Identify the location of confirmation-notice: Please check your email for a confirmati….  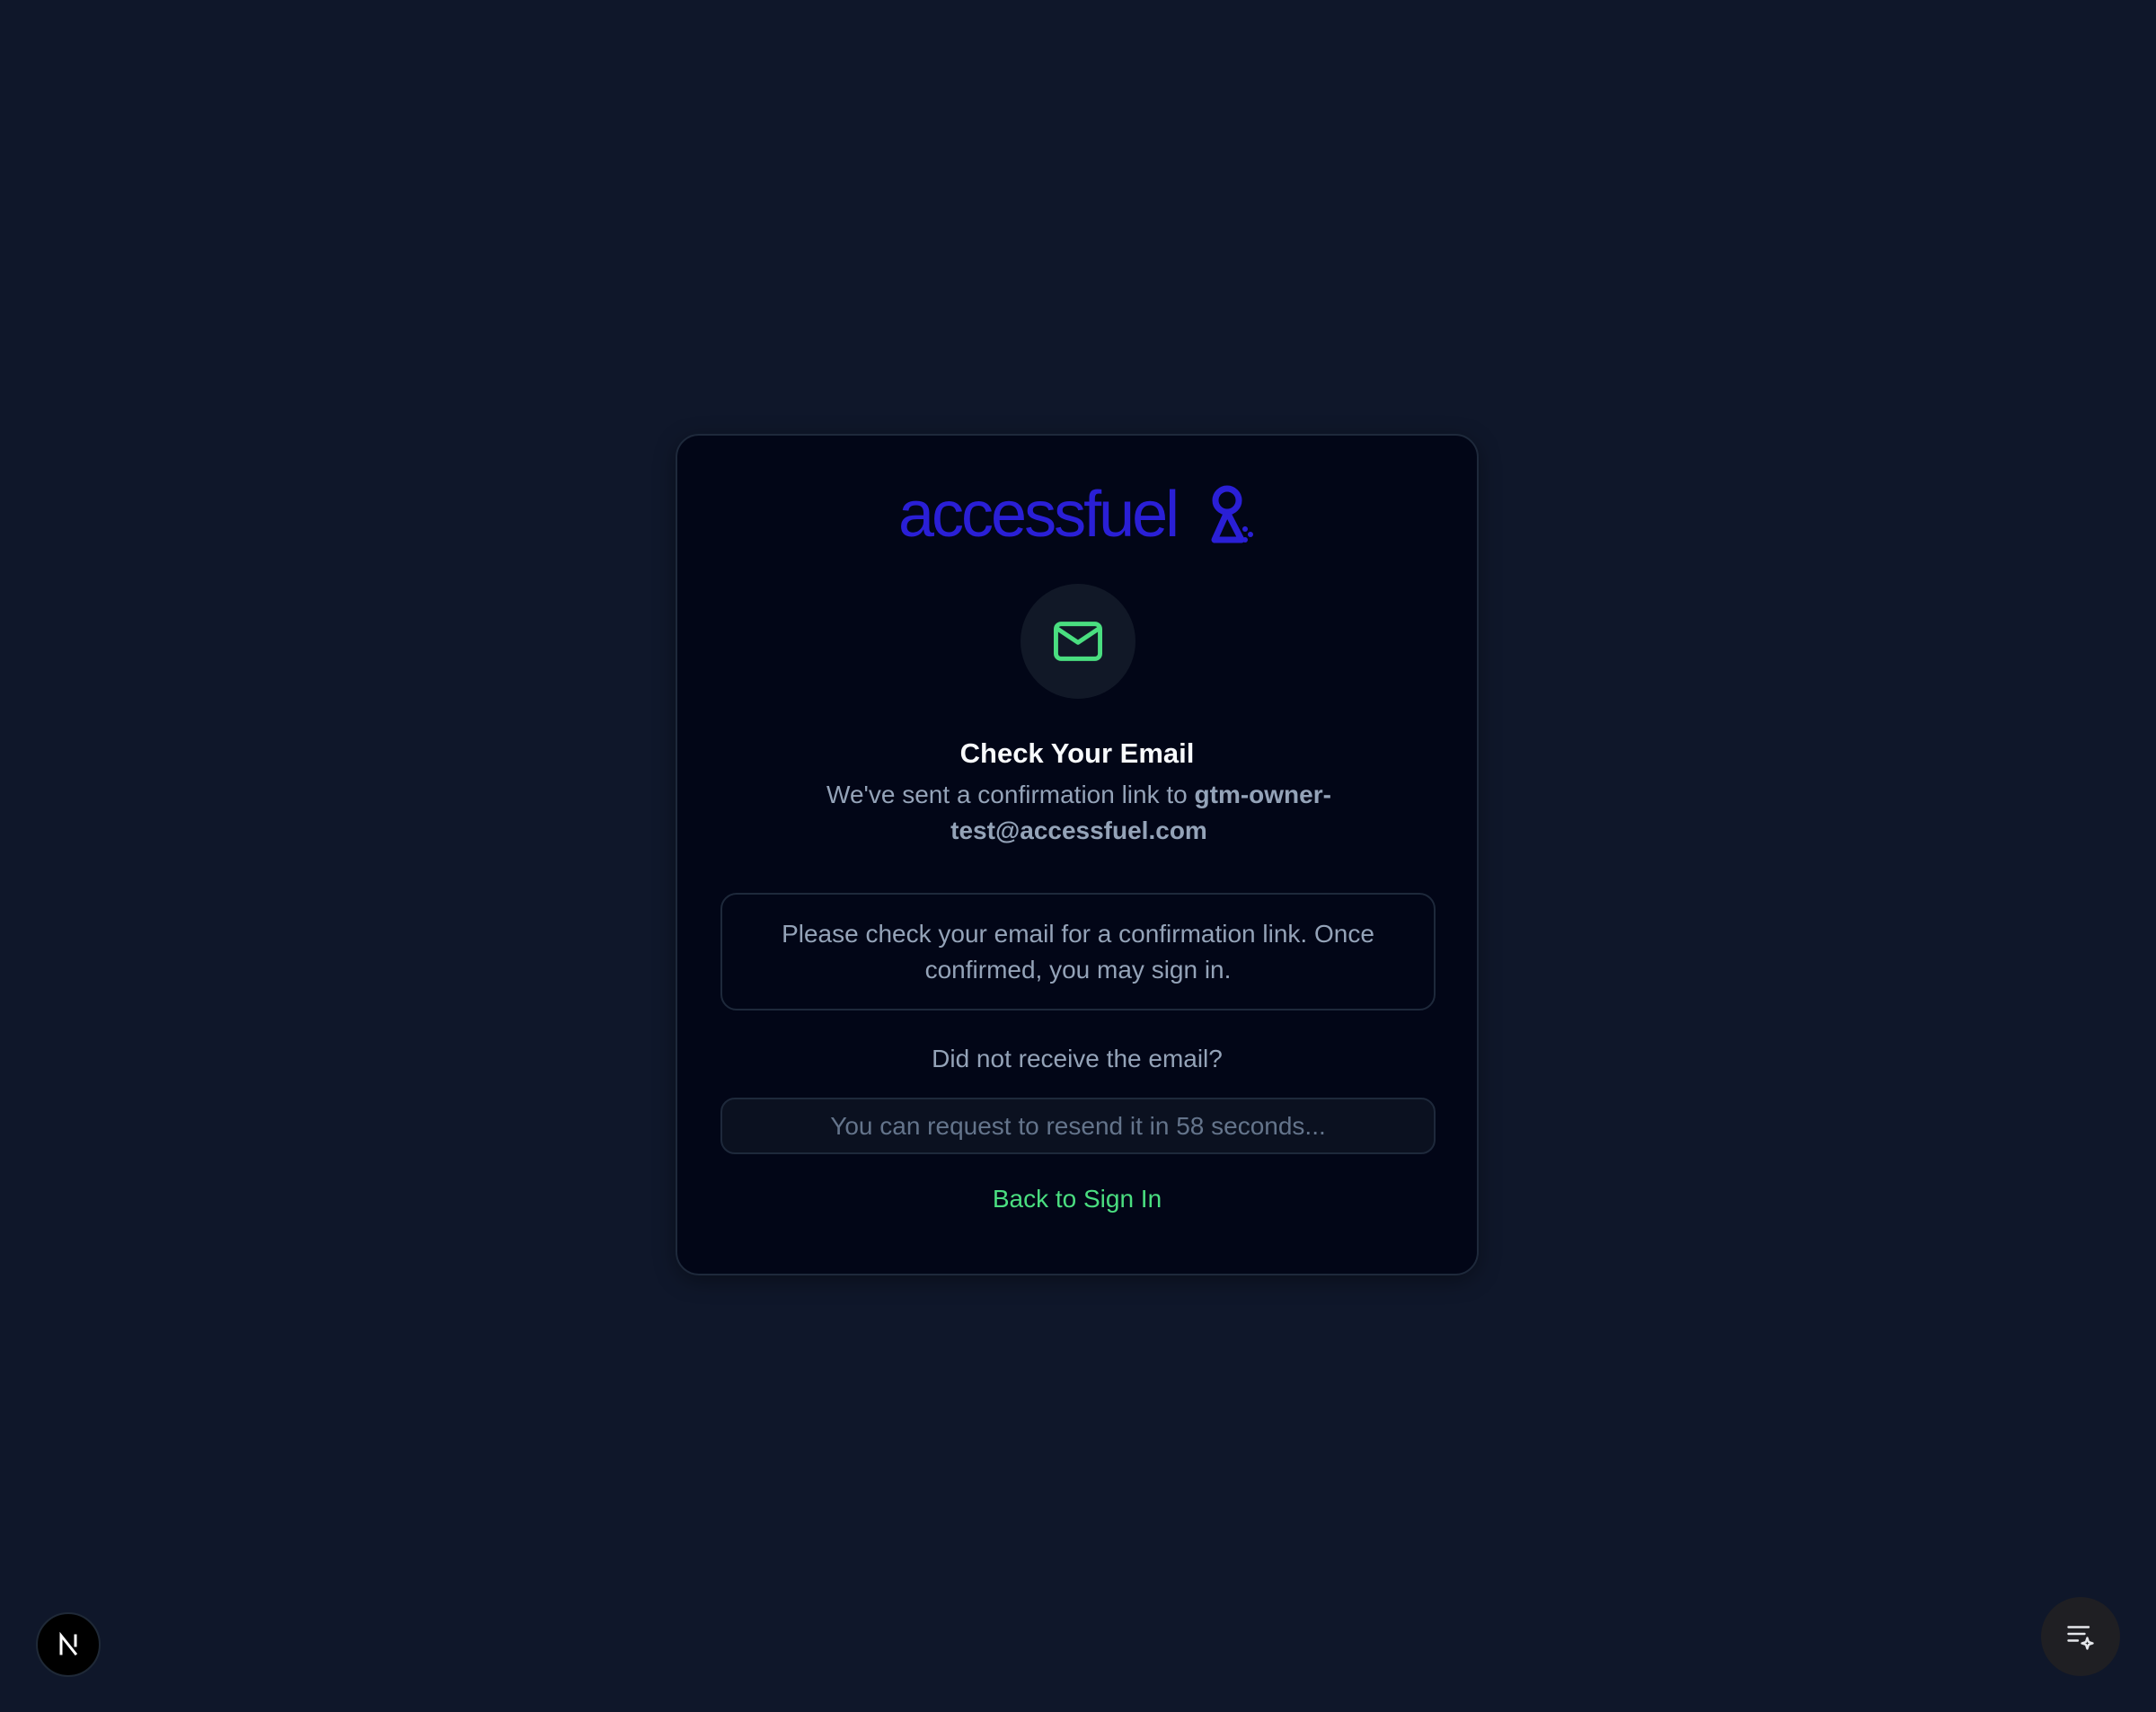
(1078, 951).